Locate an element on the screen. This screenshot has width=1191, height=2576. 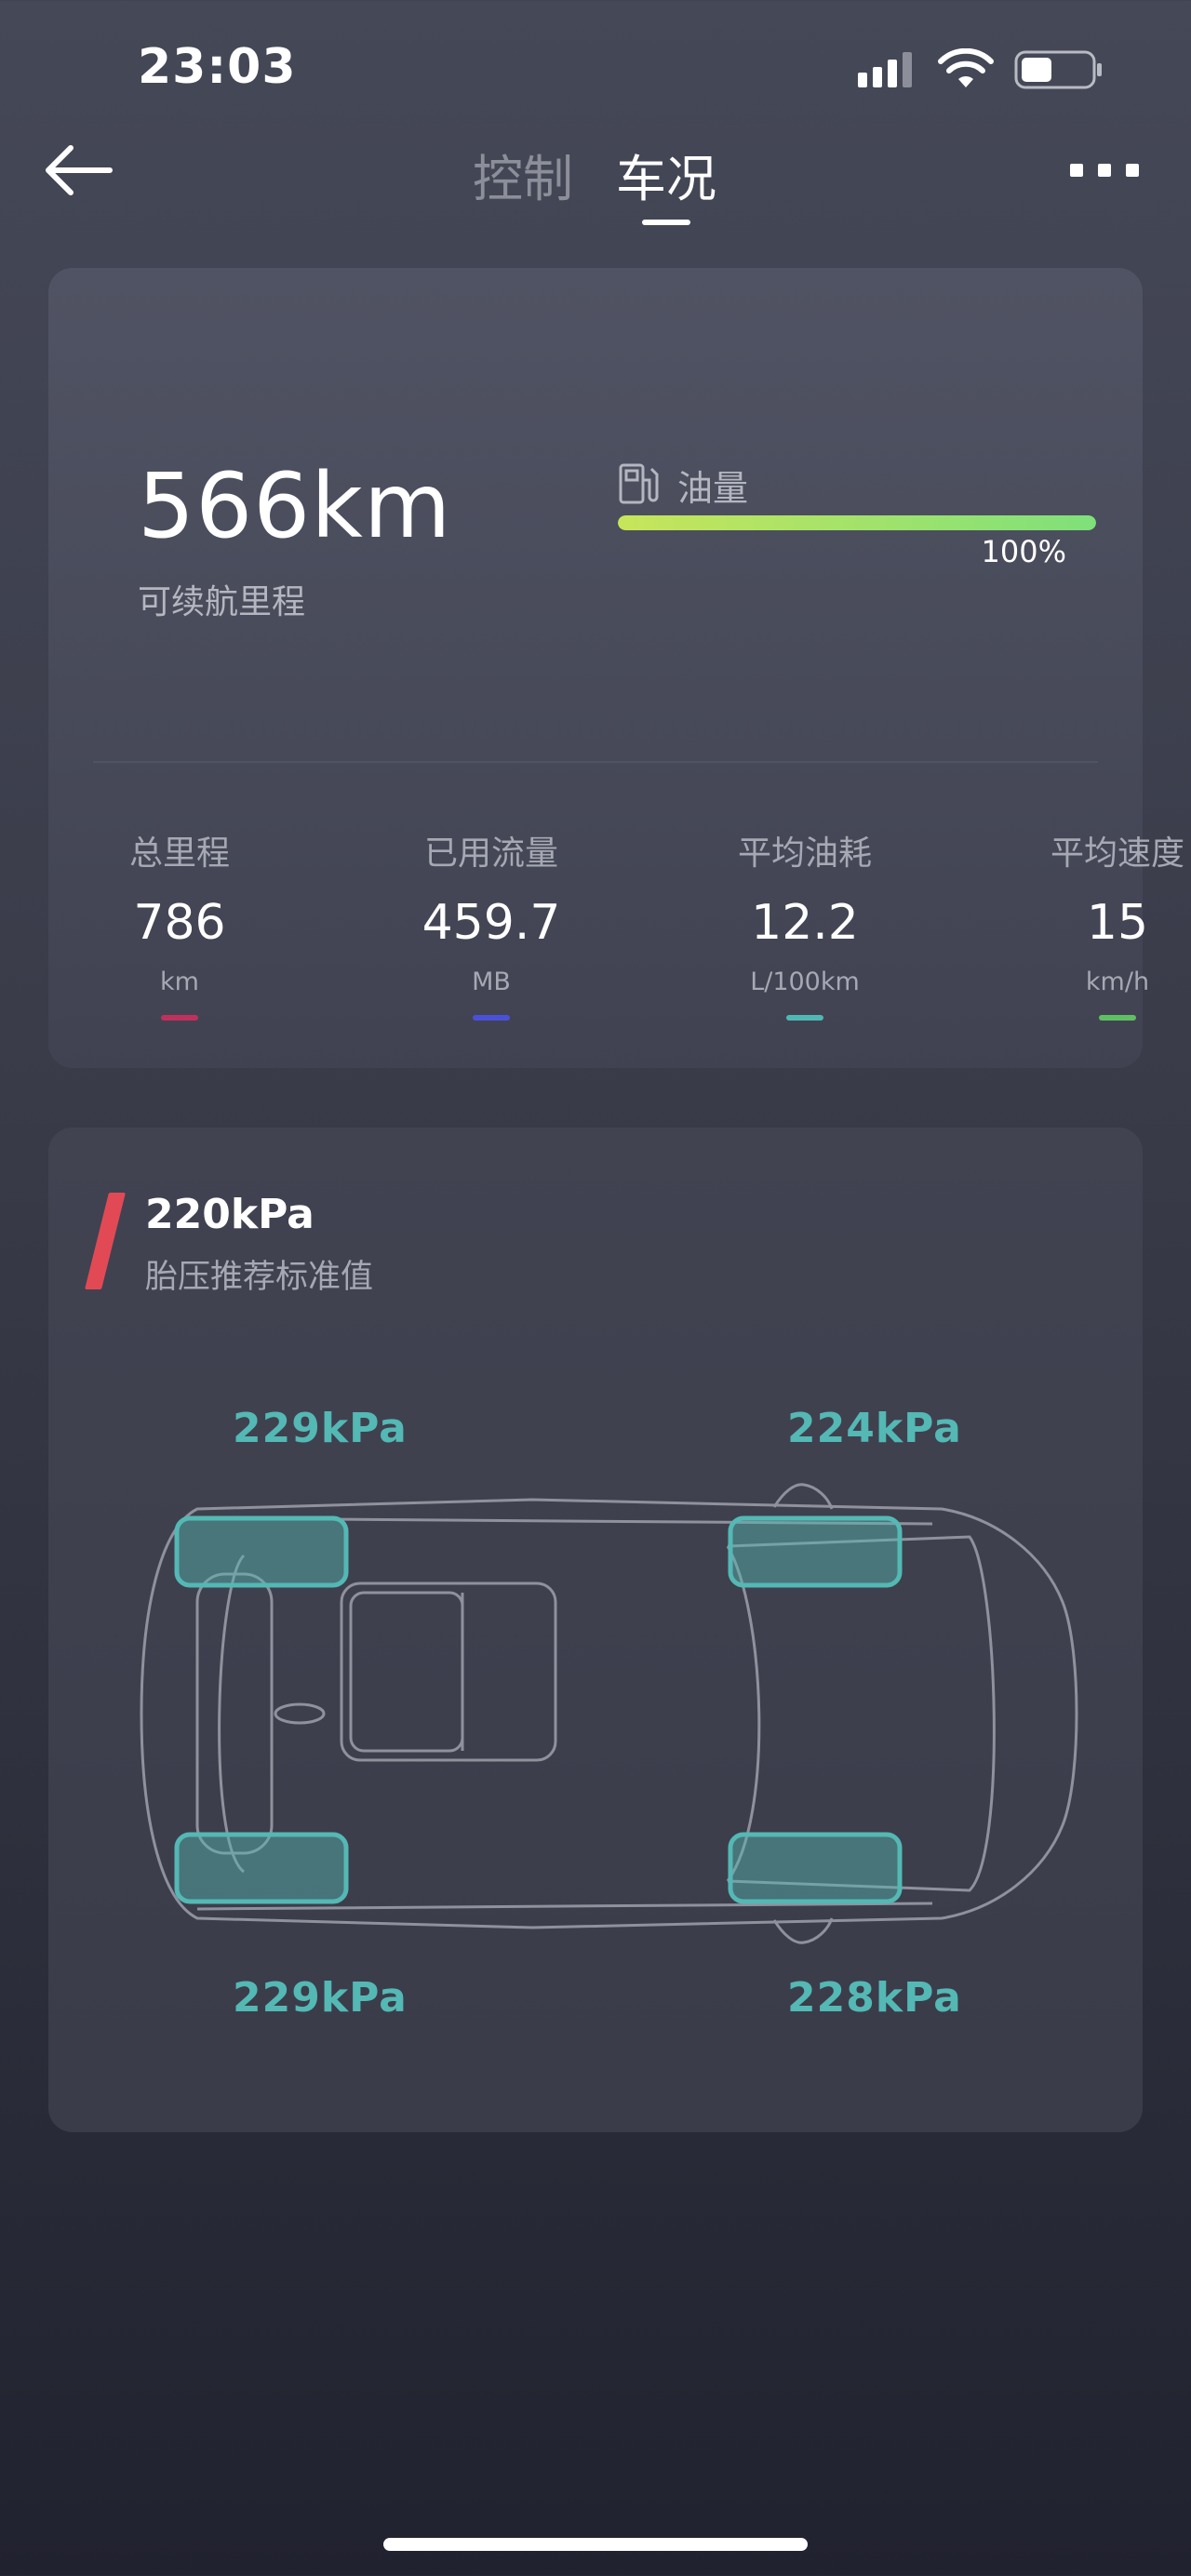
tire-pressure-rear-left: 229kPa is located at coordinates (320, 1998).